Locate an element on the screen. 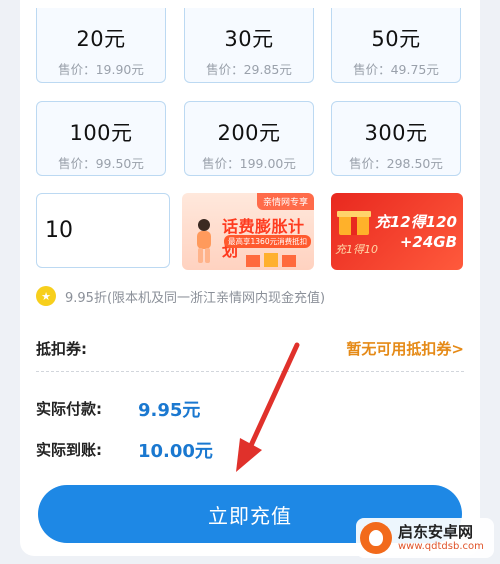 The width and height of the screenshot is (500, 564). watermark: 启东安卓网 www.qdtdsb.com is located at coordinates (425, 538).